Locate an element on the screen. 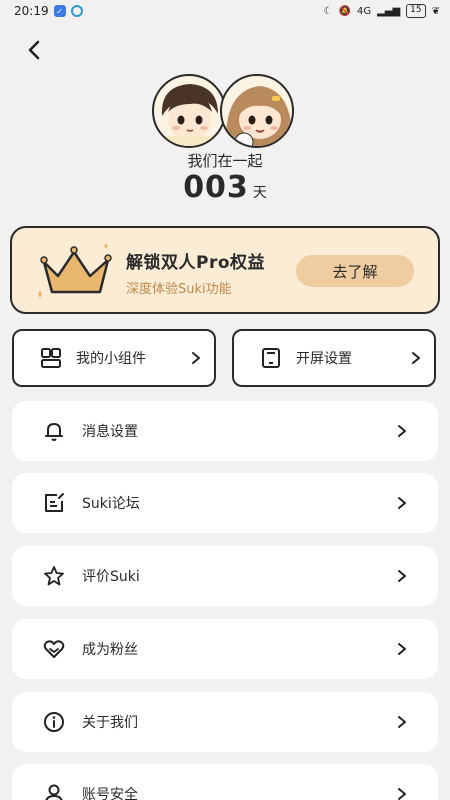 The height and width of the screenshot is (800, 450). menu-item-about: 关于我们 is located at coordinates (225, 722).